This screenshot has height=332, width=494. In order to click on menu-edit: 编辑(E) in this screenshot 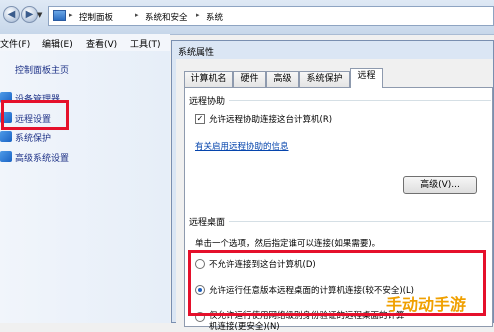, I will do `click(57, 43)`.